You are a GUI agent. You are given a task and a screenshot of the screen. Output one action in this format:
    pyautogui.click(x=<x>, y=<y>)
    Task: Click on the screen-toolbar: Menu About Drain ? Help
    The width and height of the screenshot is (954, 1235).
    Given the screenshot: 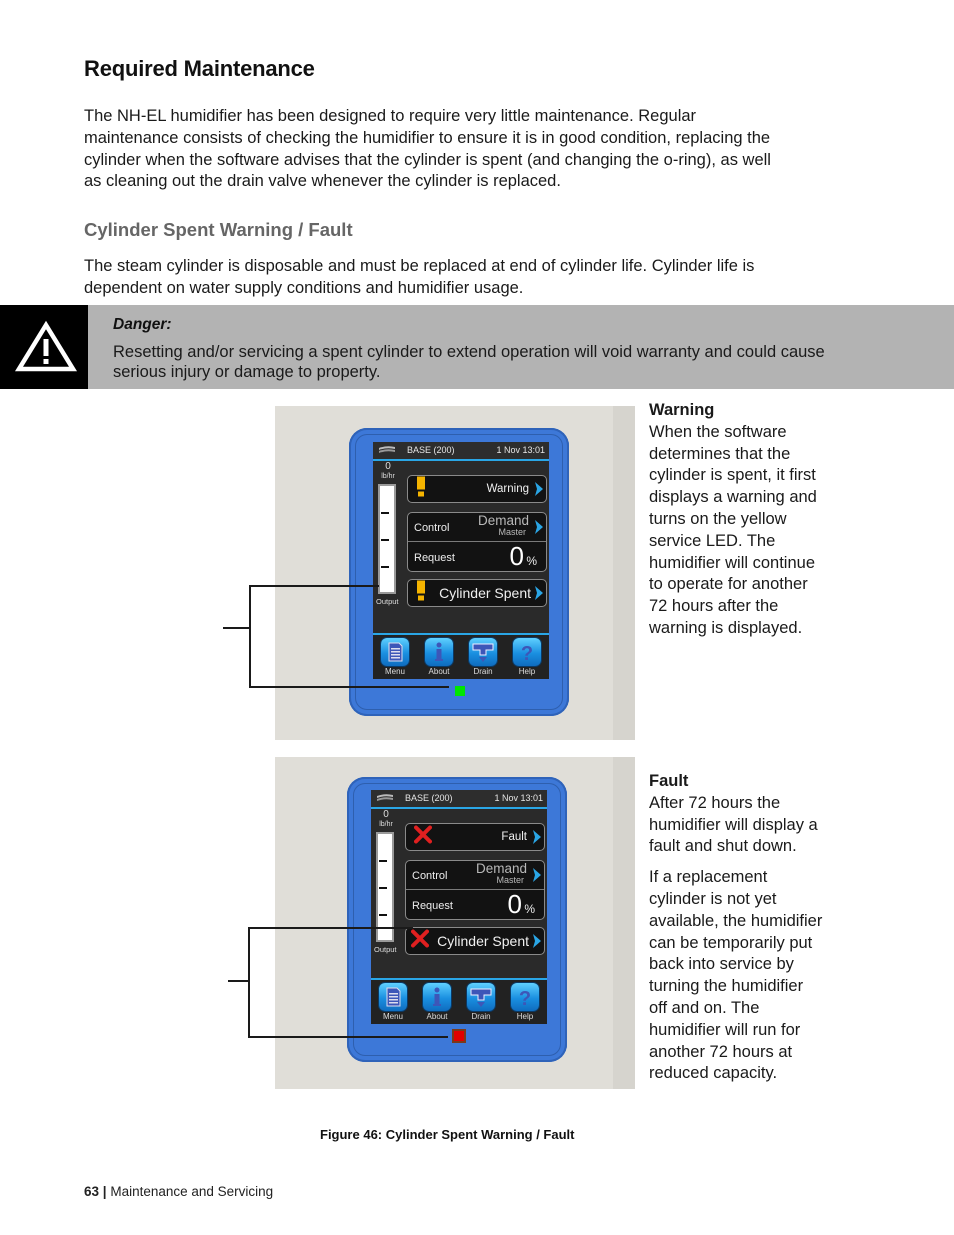 What is the action you would take?
    pyautogui.click(x=461, y=656)
    